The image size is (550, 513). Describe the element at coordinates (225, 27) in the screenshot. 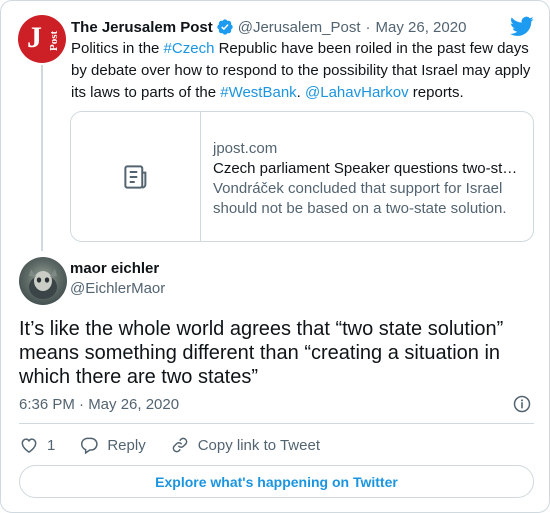

I see `verified-badge-icon` at that location.